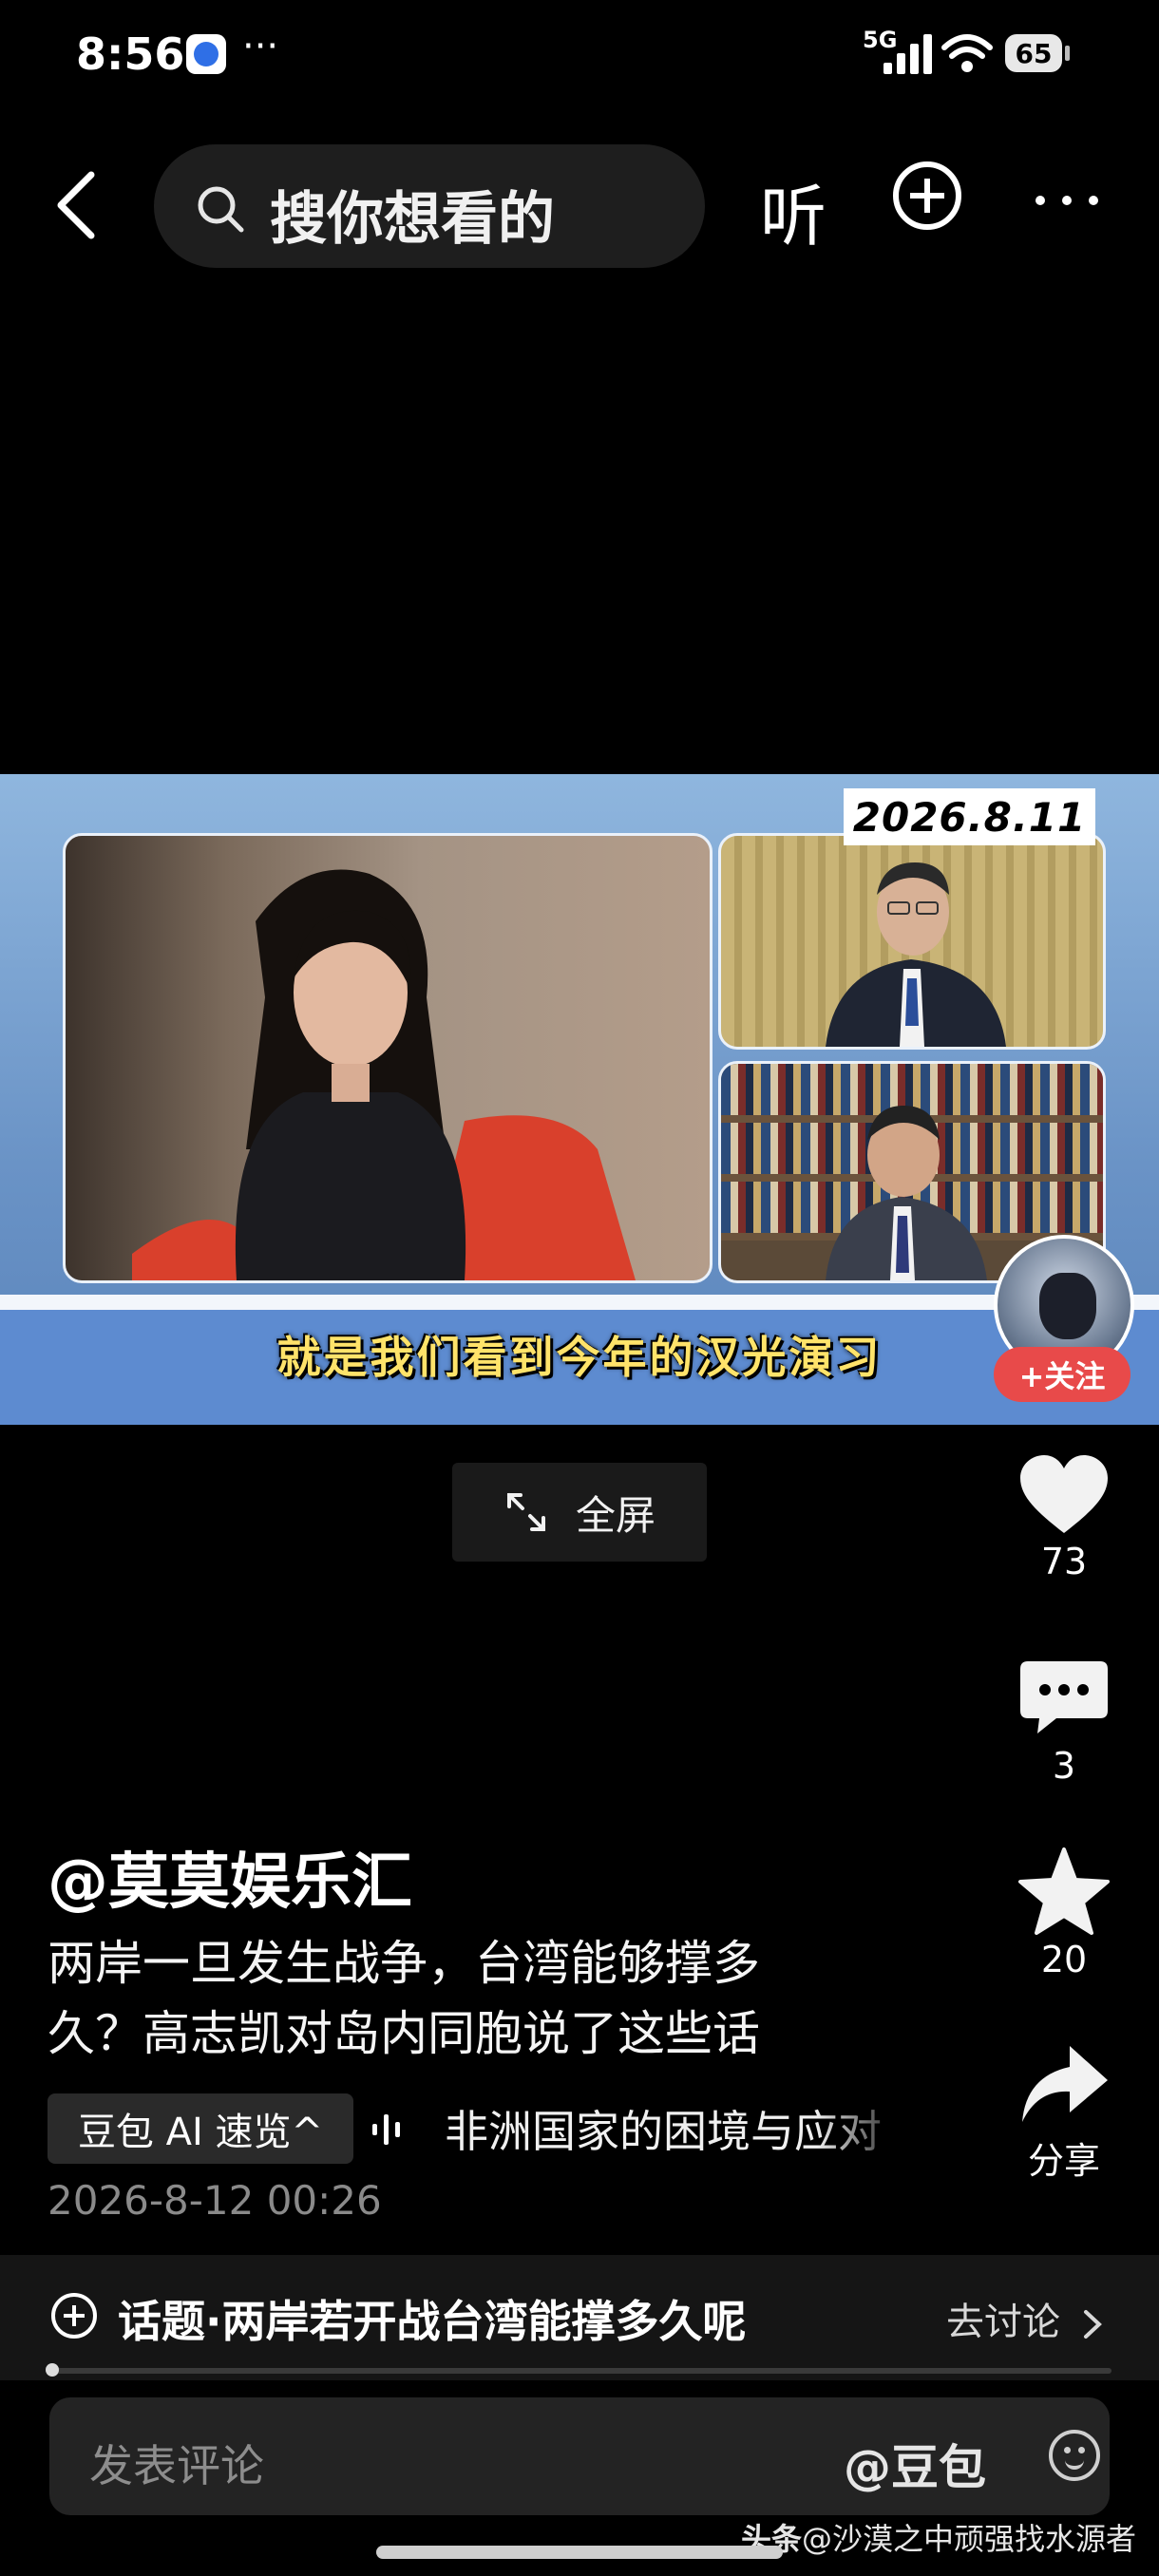  Describe the element at coordinates (176, 2465) in the screenshot. I see `comment-placeholder: 发表评论` at that location.